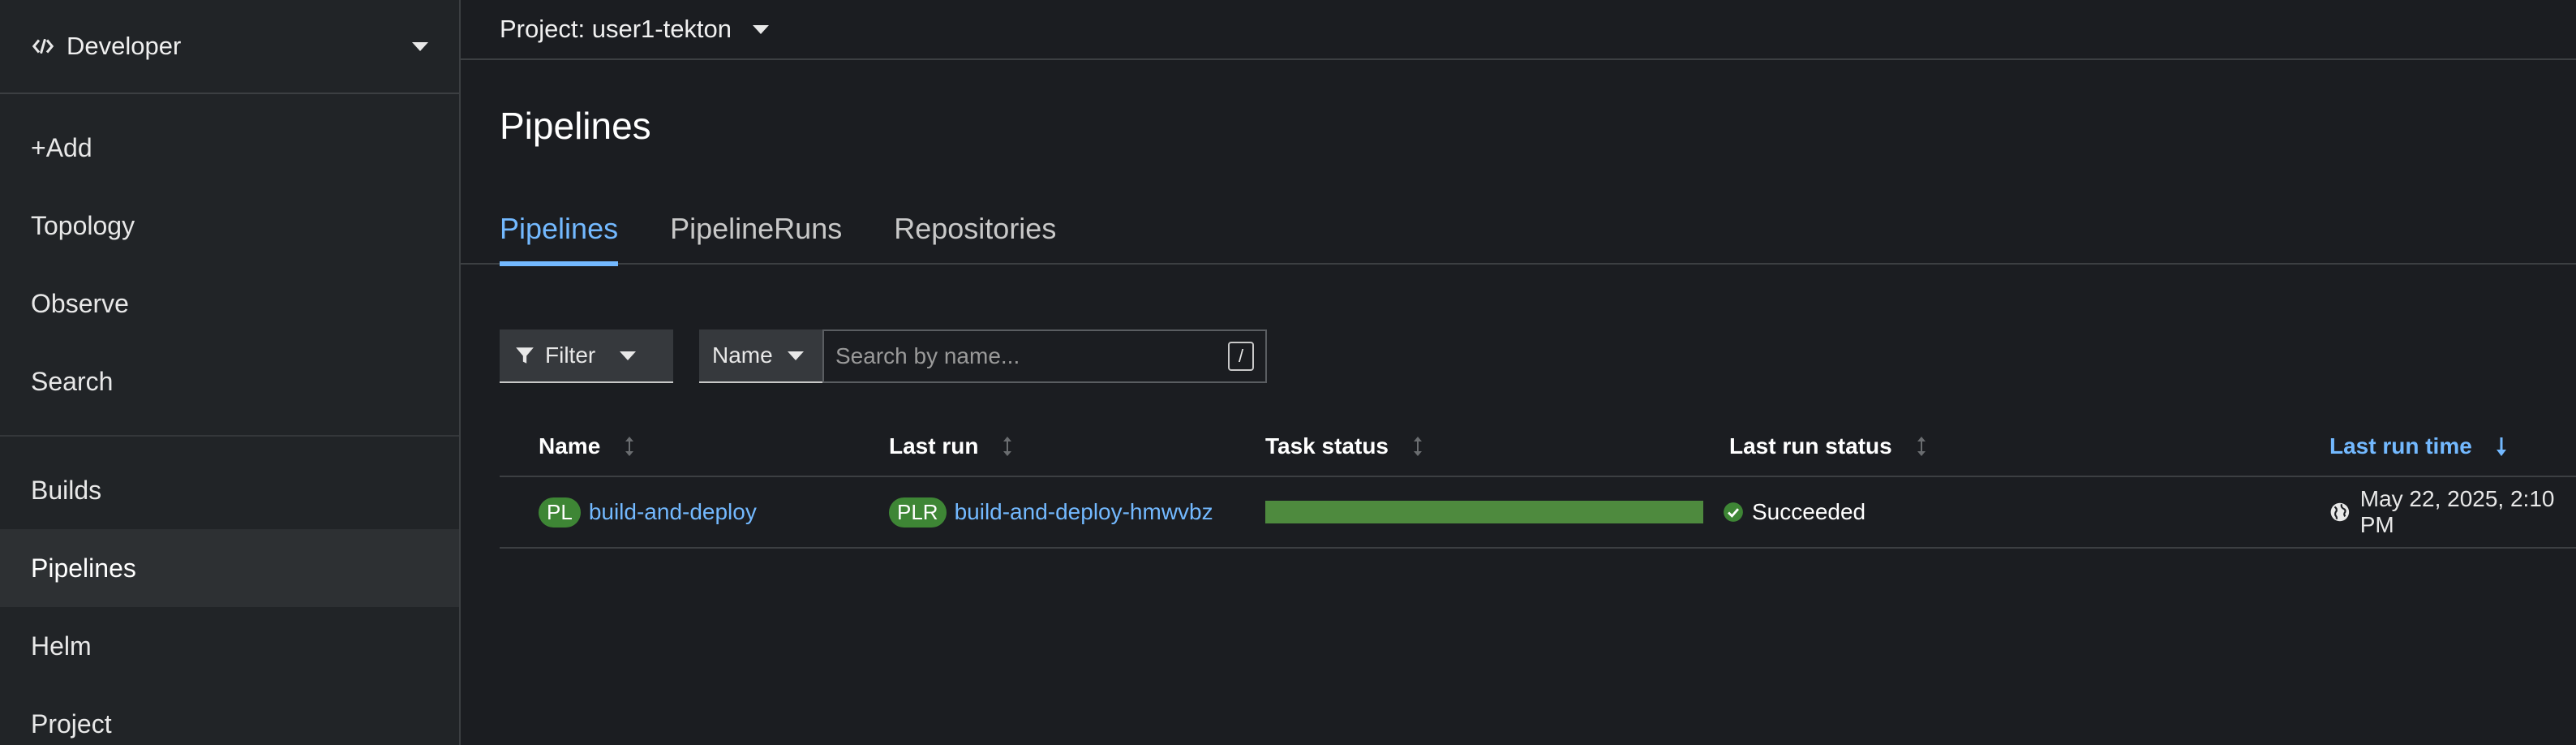 The height and width of the screenshot is (745, 2576). I want to click on nav-search: Search, so click(229, 381).